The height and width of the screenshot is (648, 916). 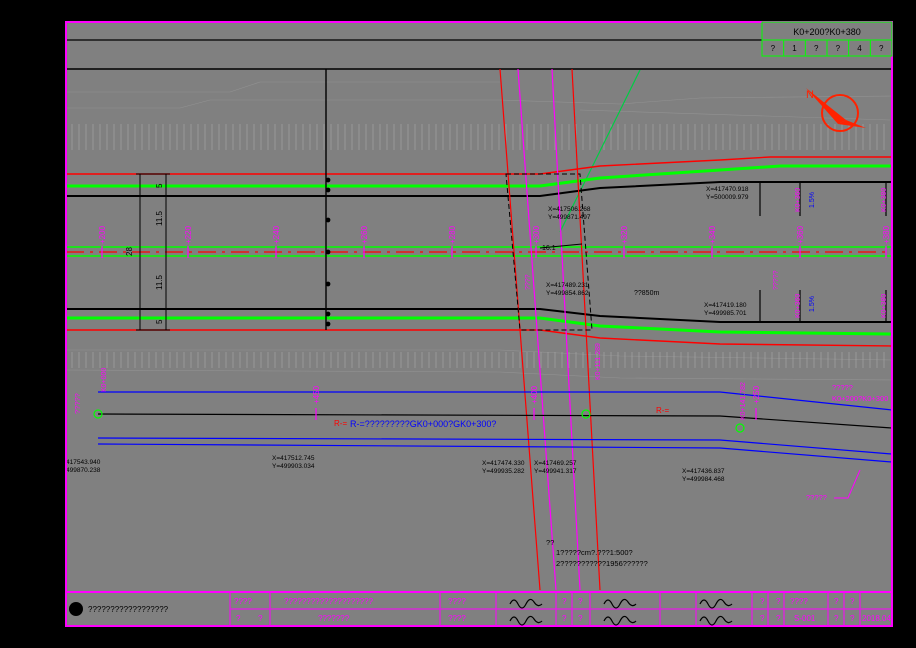 I want to click on top-station-label: +380, so click(x=886, y=234).